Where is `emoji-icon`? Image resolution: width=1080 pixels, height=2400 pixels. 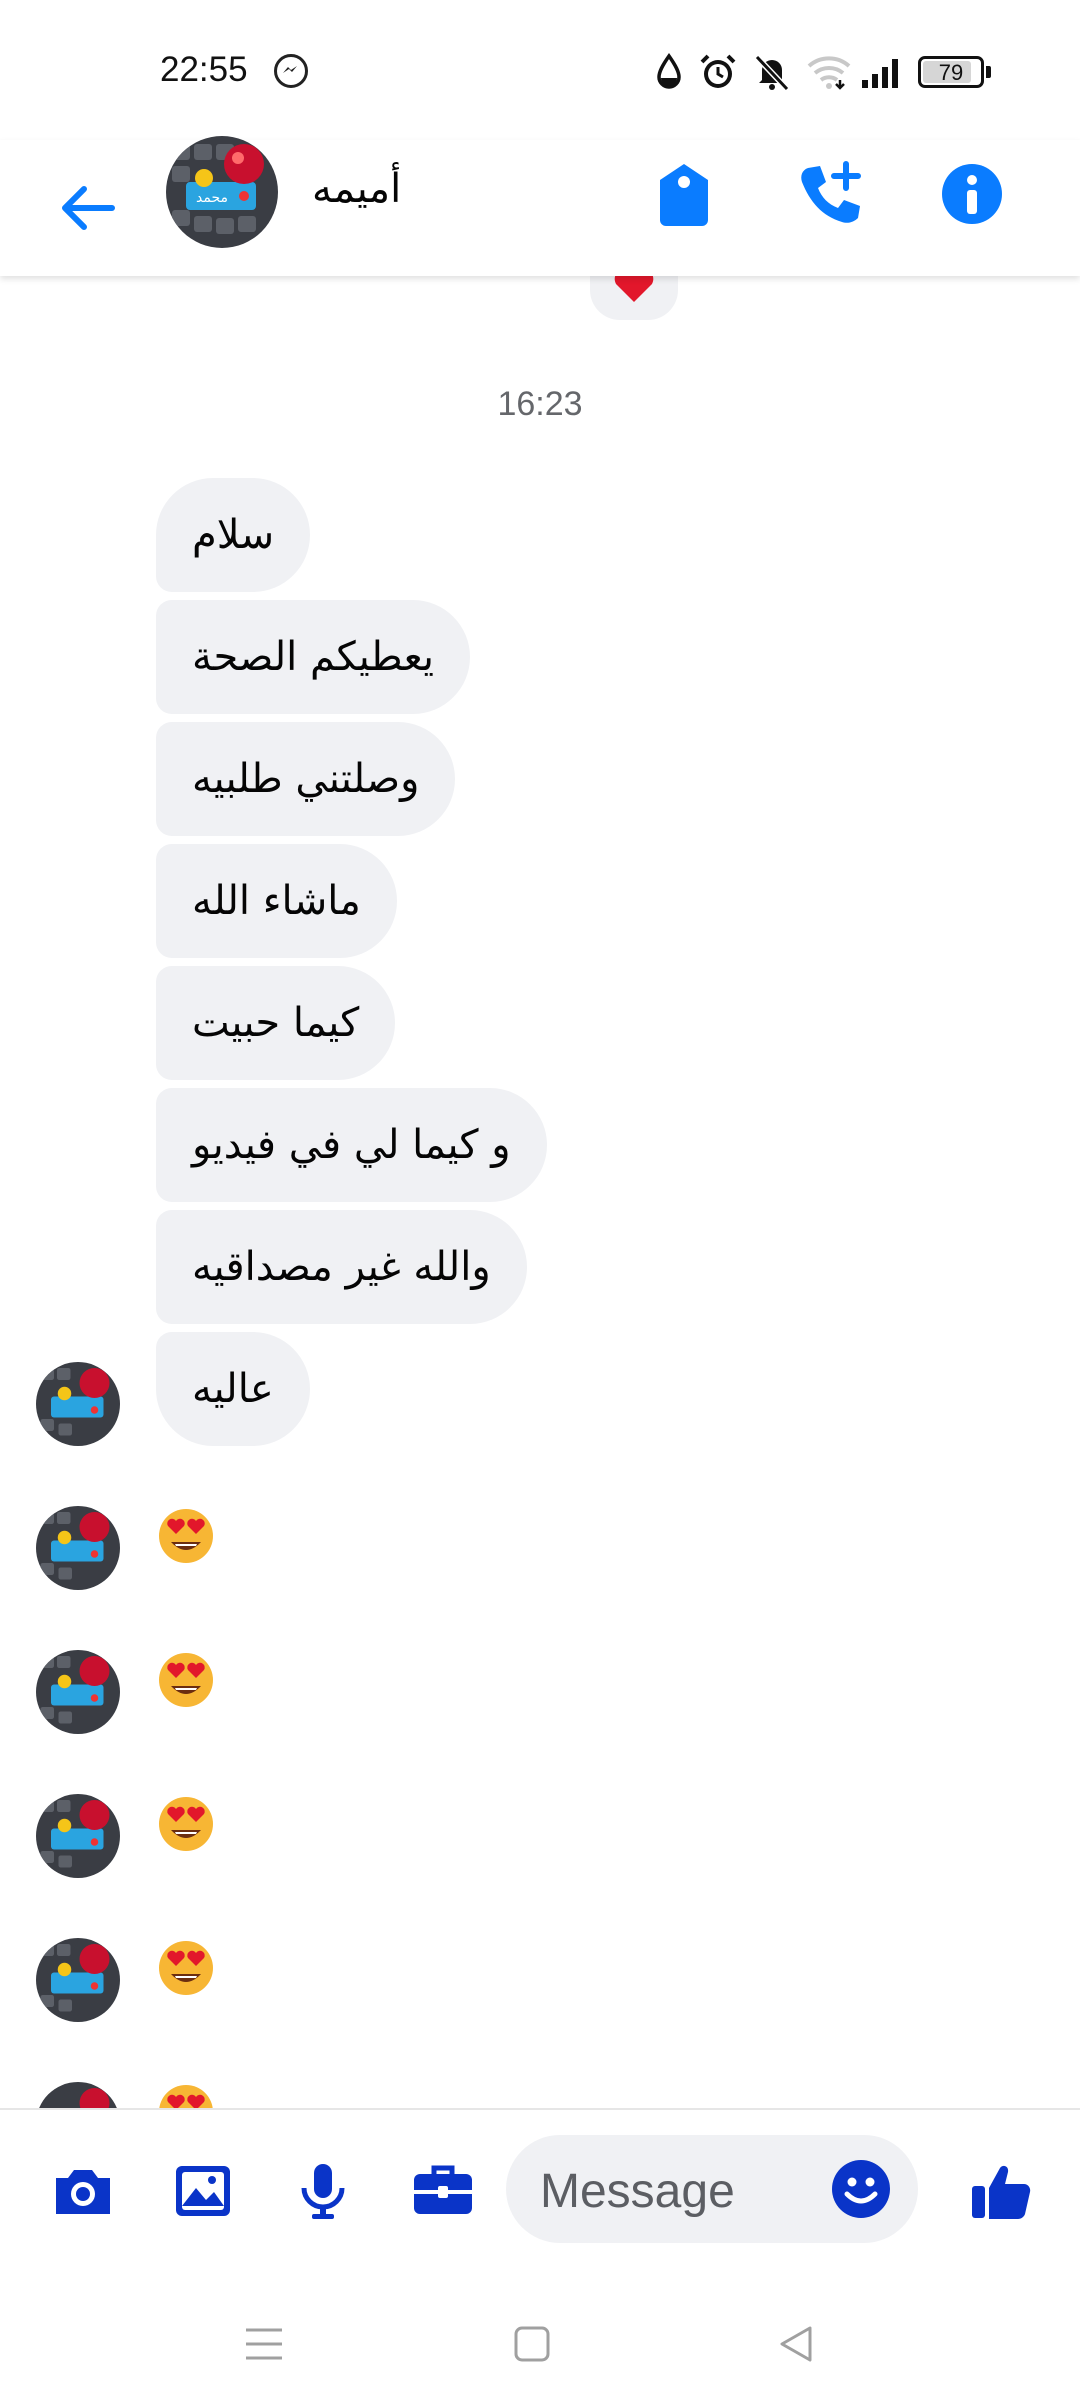 emoji-icon is located at coordinates (861, 2189).